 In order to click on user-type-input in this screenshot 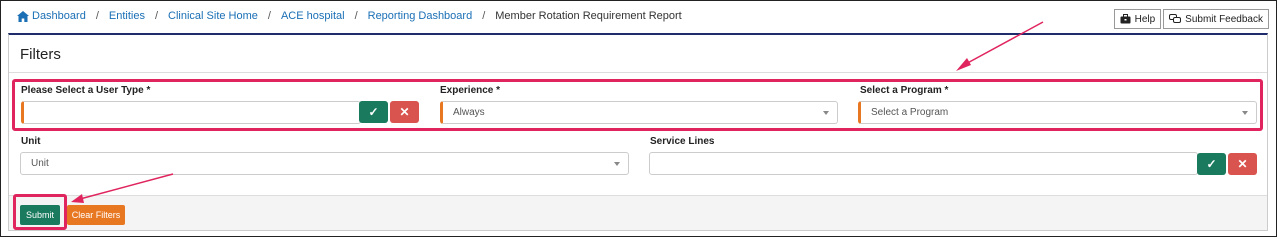, I will do `click(191, 112)`.